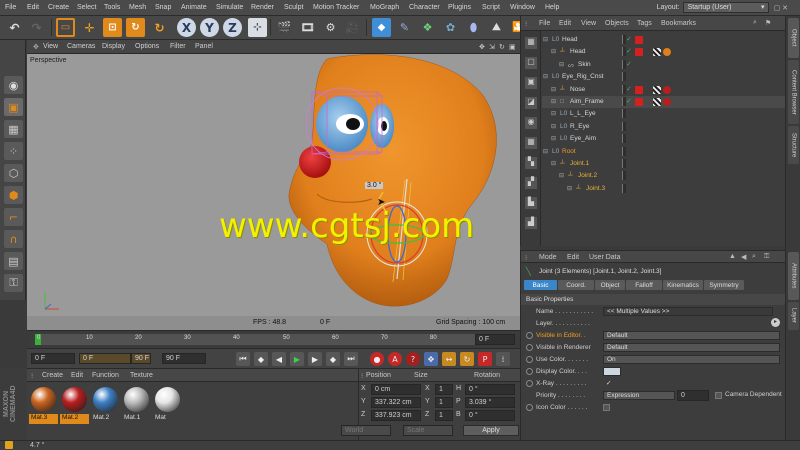 The height and width of the screenshot is (450, 800). What do you see at coordinates (366, 430) in the screenshot?
I see `coord-system-select: World` at bounding box center [366, 430].